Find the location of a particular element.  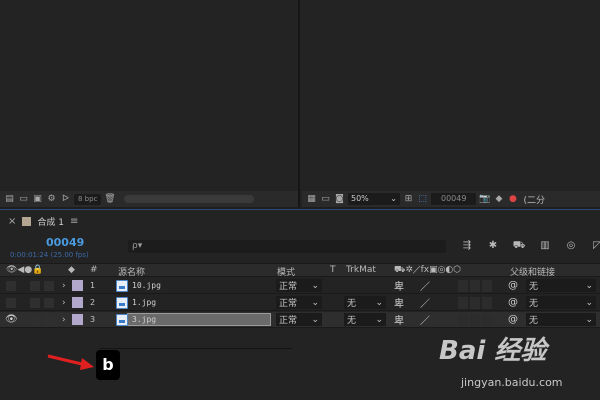

watermark-url: jingyan.baidu.com is located at coordinates (512, 382).